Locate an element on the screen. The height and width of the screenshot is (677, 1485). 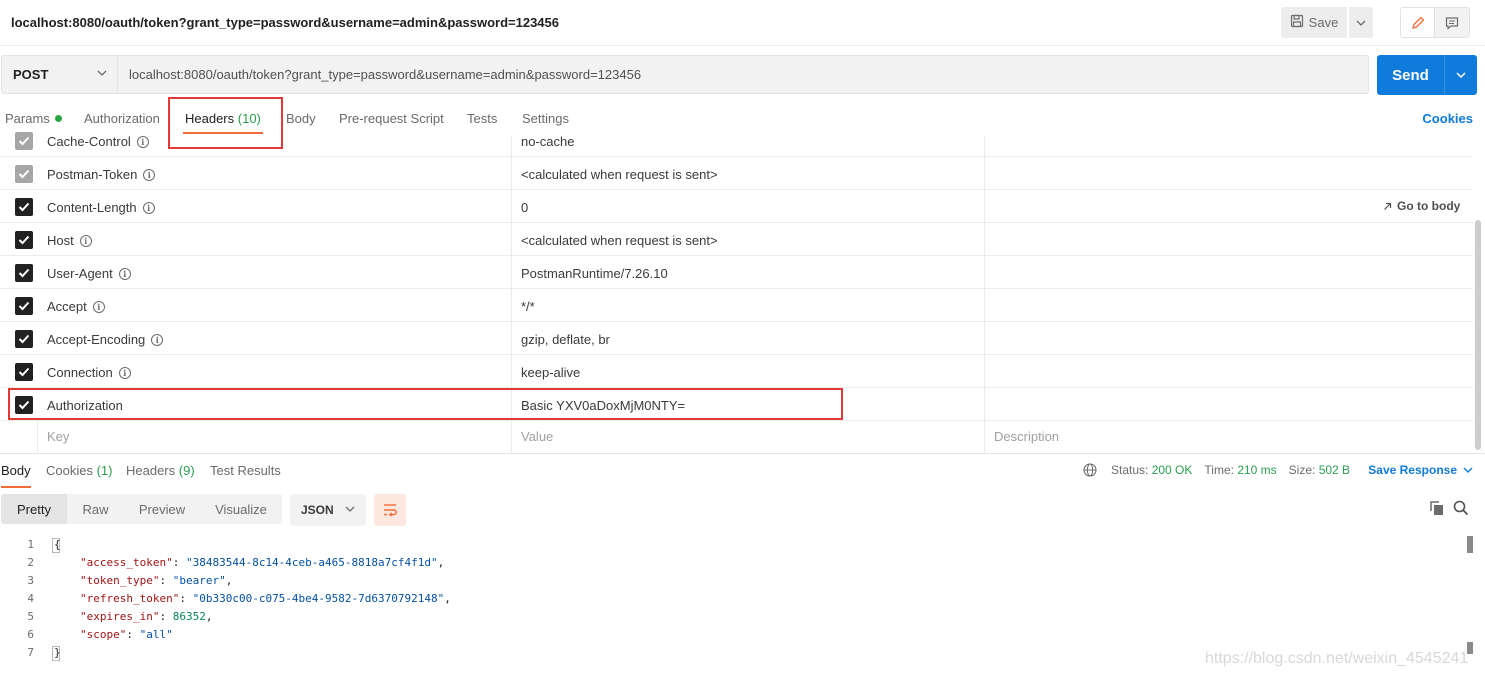
response-tab-headers-label: Headers is located at coordinates (151, 470).